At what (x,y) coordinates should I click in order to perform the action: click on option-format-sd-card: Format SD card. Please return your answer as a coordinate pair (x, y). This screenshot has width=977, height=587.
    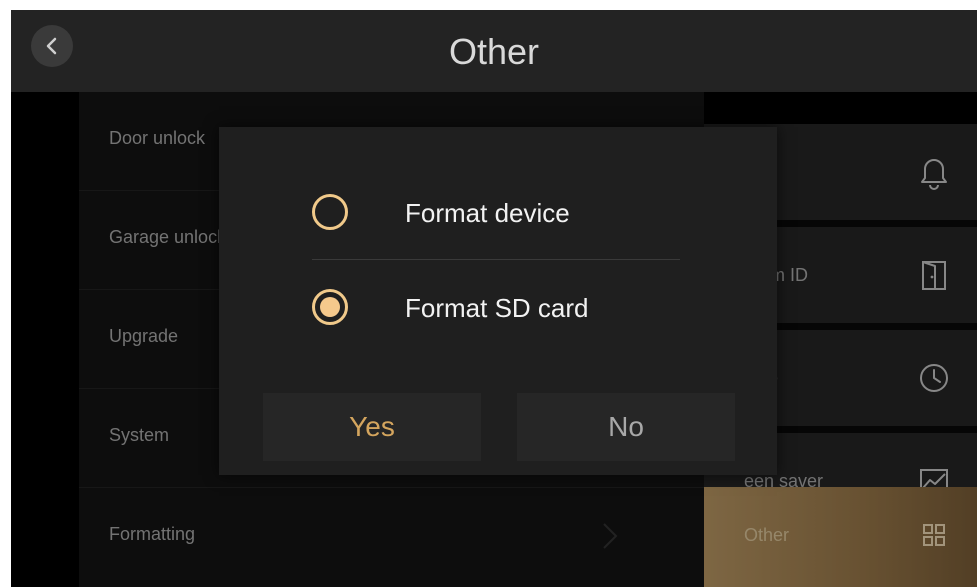
    Looking at the image, I should click on (502, 309).